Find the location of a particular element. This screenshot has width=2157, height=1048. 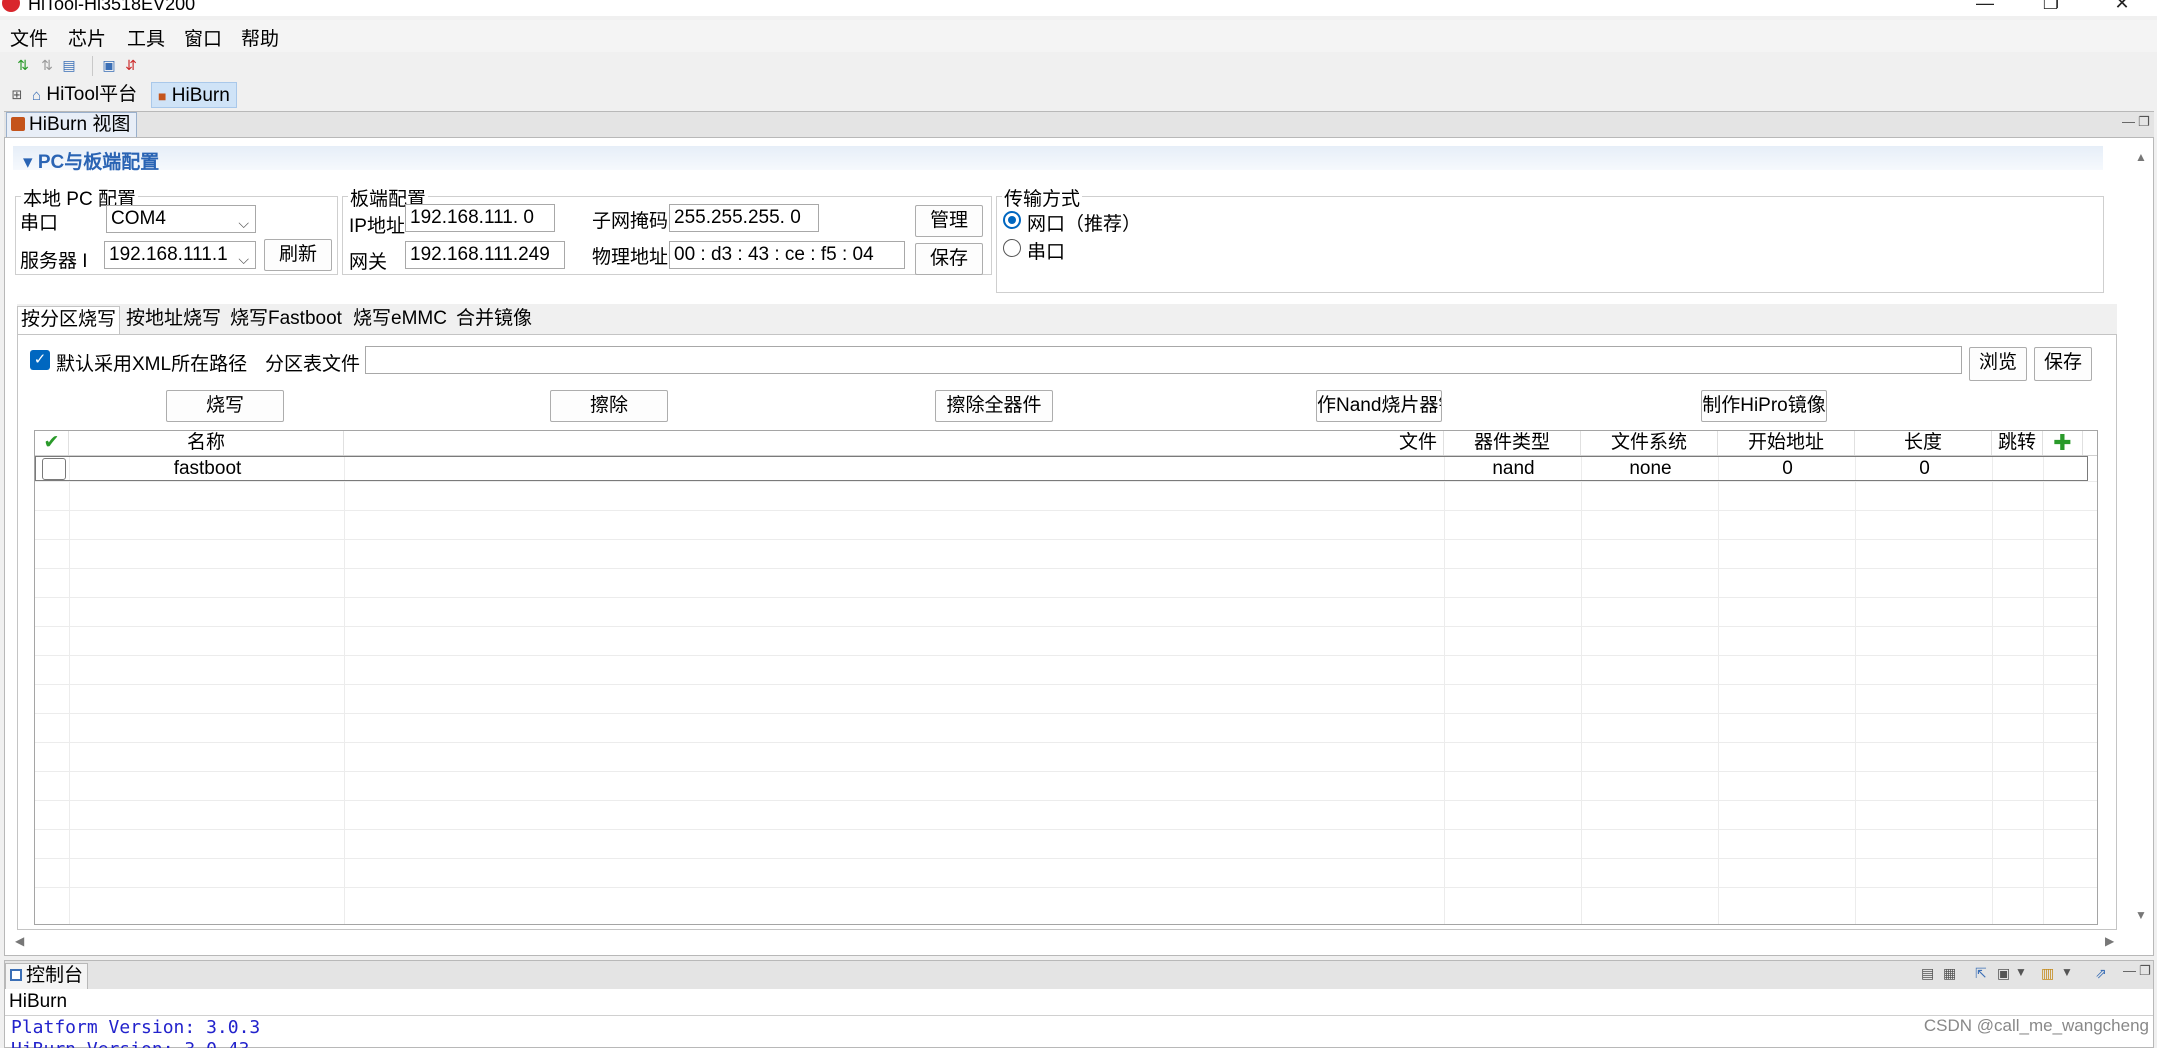

cell-file is located at coordinates (895, 469).